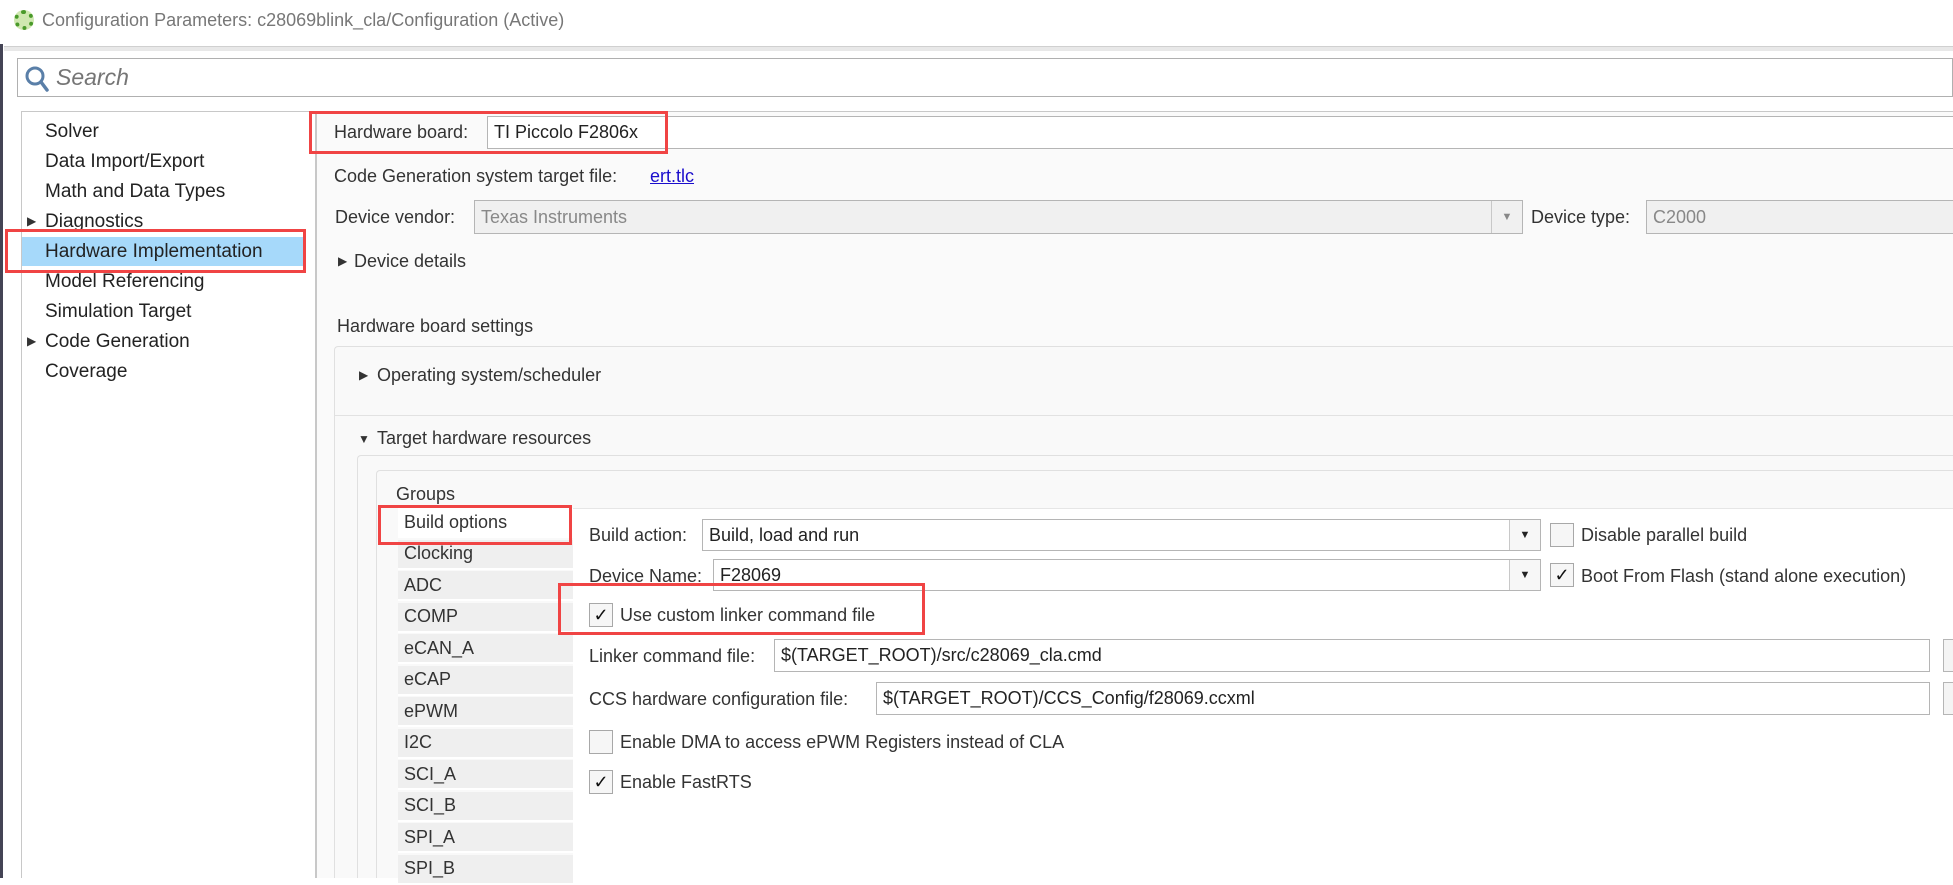 The image size is (1953, 885). What do you see at coordinates (426, 494) in the screenshot?
I see `groups-label: Groups` at bounding box center [426, 494].